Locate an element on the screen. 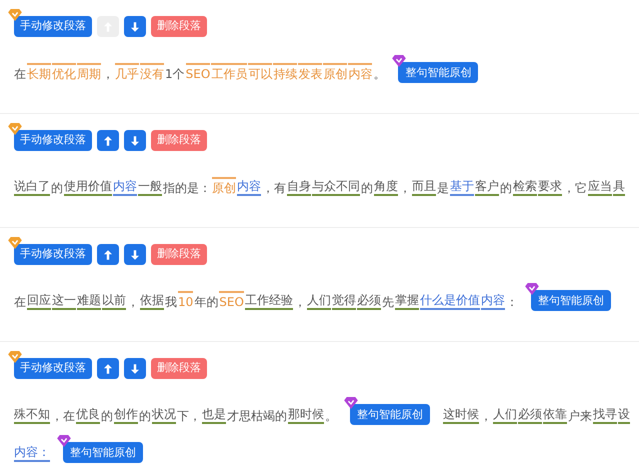 Image resolution: width=639 pixels, height=474 pixels. marked-word: 这一 is located at coordinates (64, 301).